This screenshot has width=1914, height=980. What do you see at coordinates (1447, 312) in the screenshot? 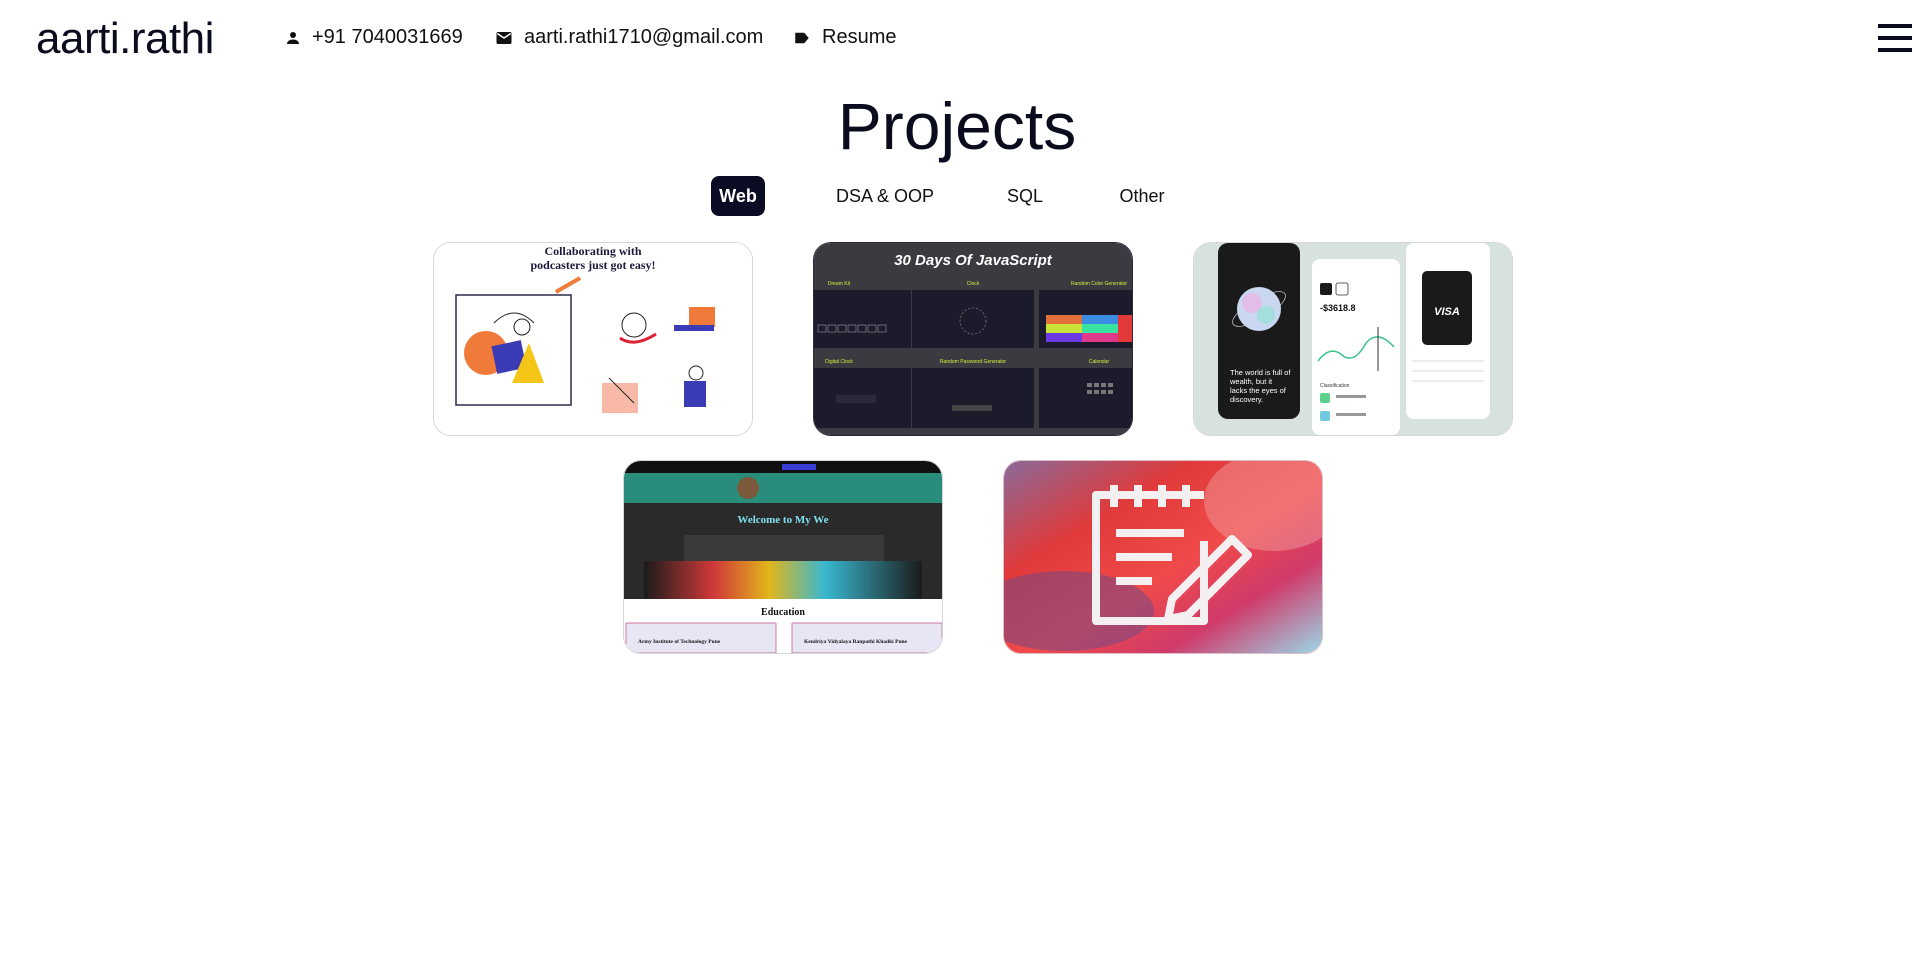
I see `svg-text: VISA` at bounding box center [1447, 312].